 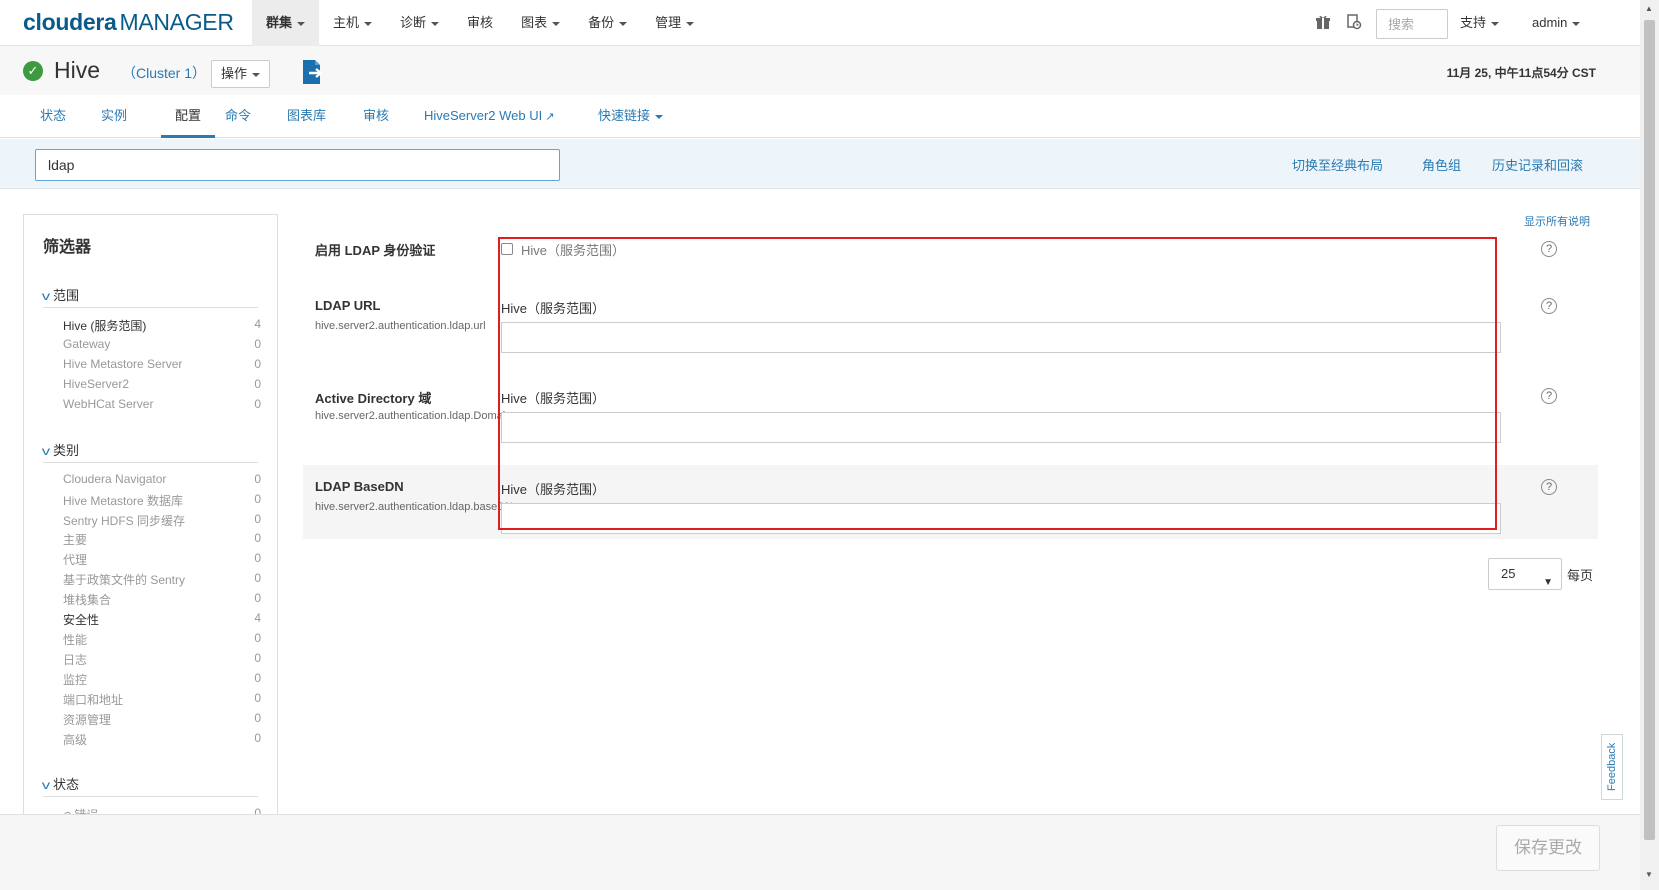 What do you see at coordinates (60, 294) in the screenshot?
I see `filter-section-scope: v 范围` at bounding box center [60, 294].